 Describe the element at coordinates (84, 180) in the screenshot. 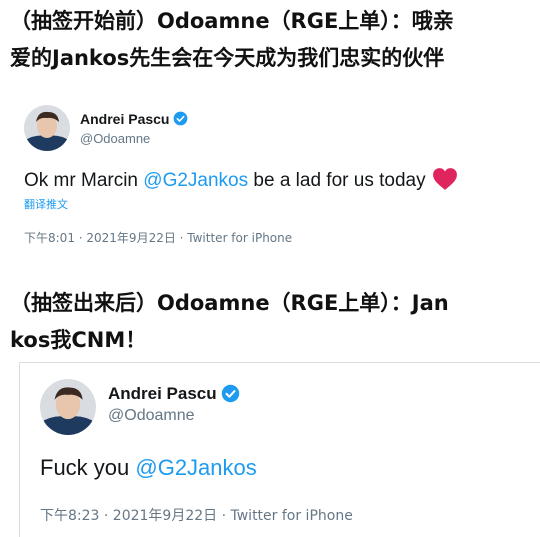

I see `tweet-text-start: Ok mr Marcin` at that location.